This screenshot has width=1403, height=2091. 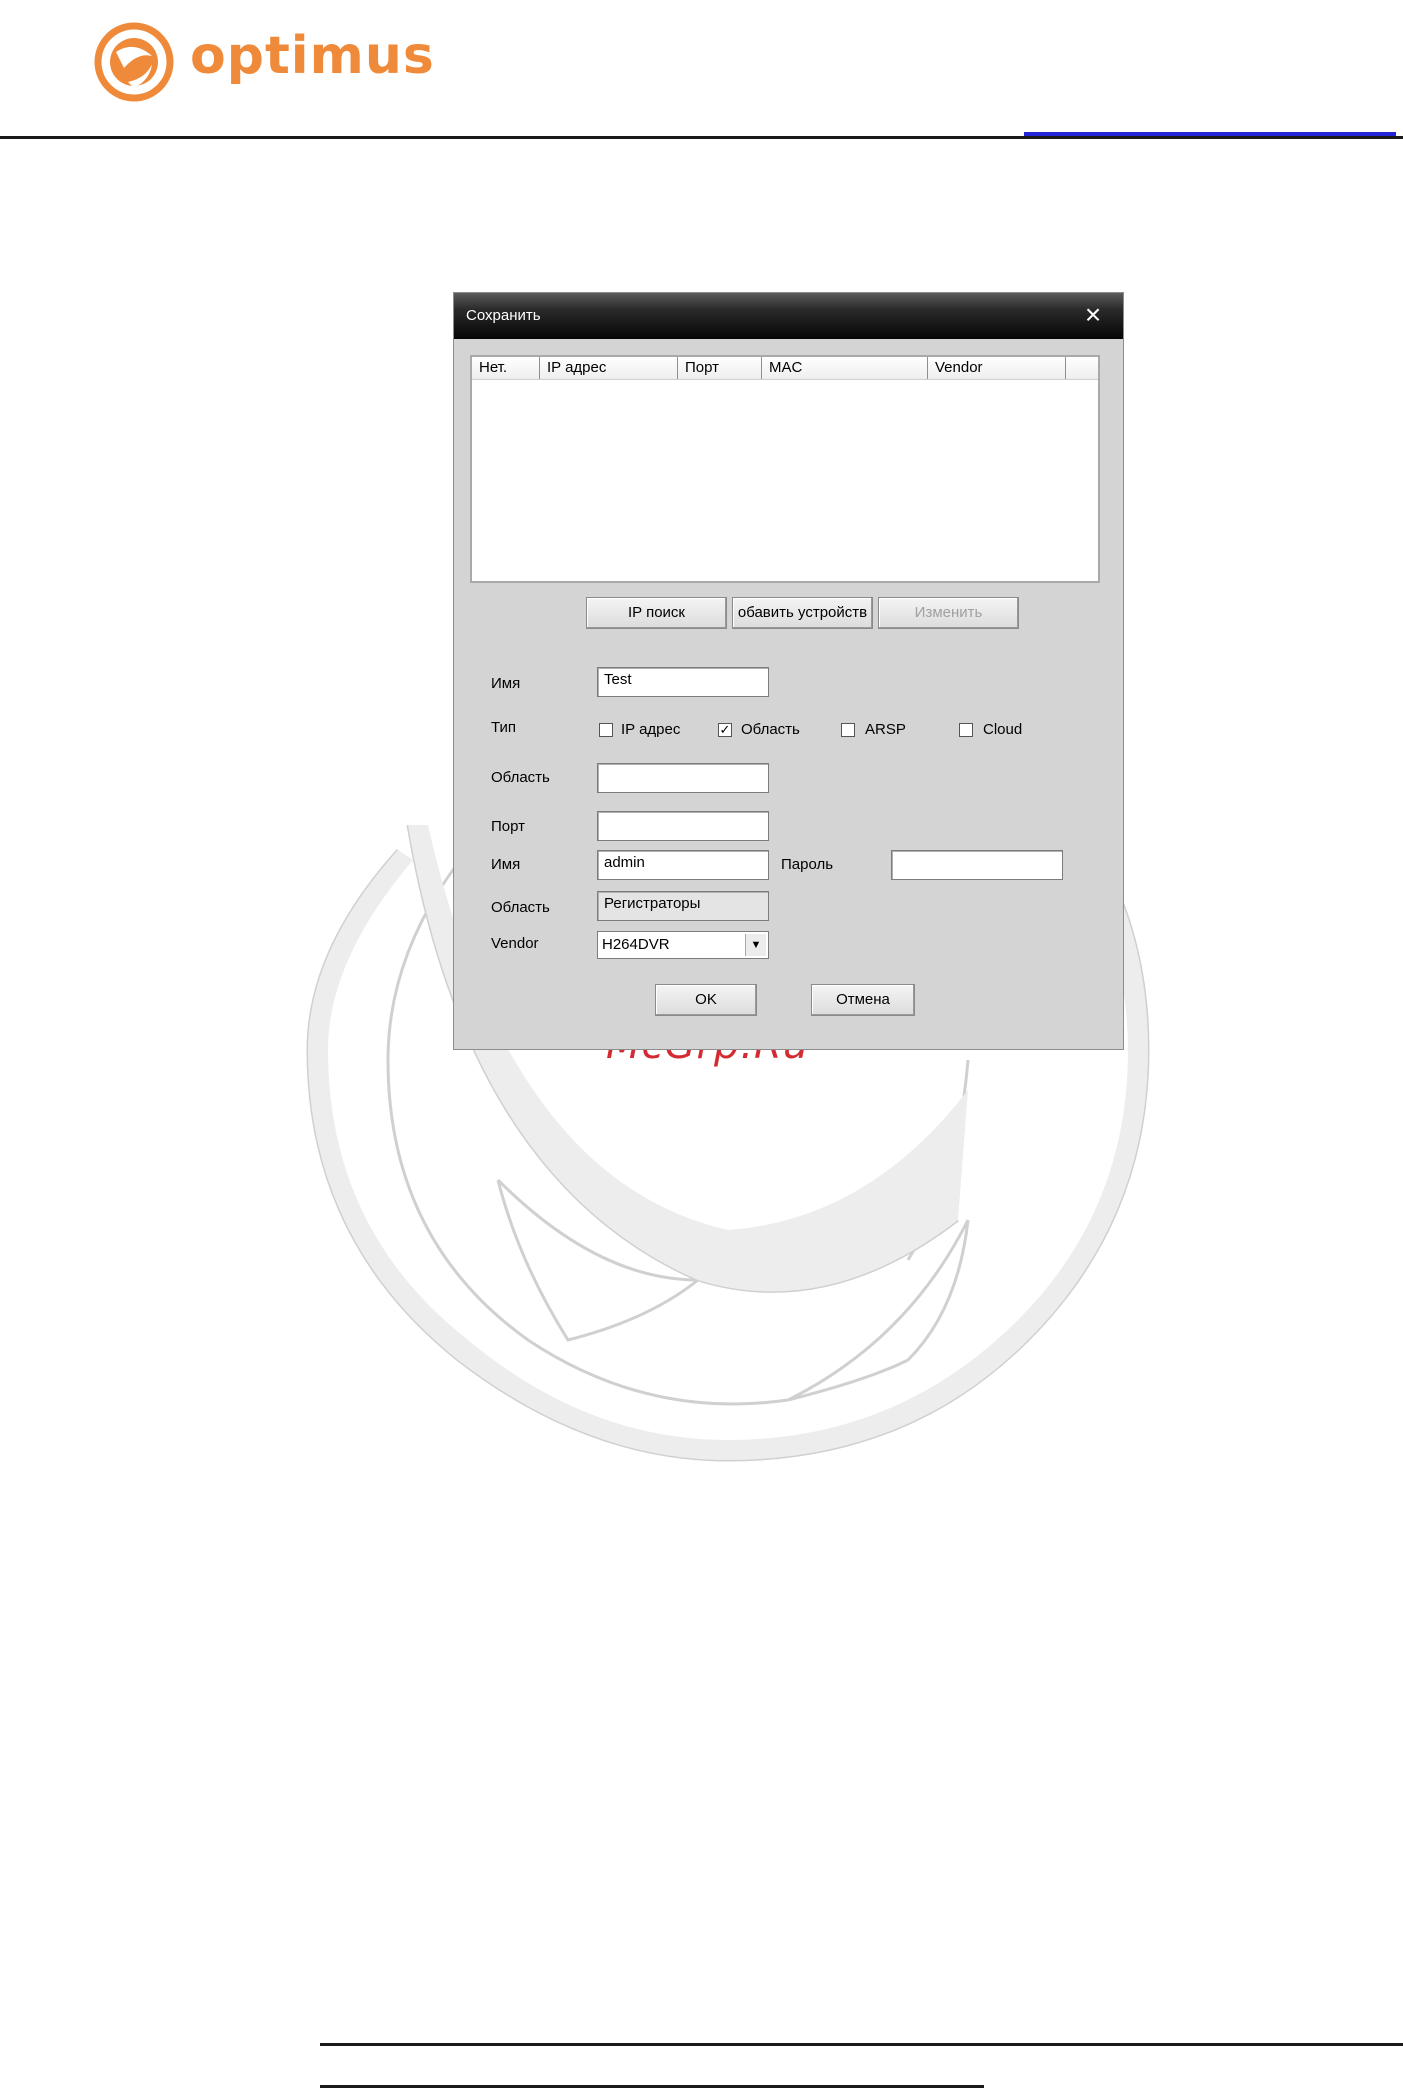 I want to click on type-area-checkbox: ✓, so click(x=725, y=730).